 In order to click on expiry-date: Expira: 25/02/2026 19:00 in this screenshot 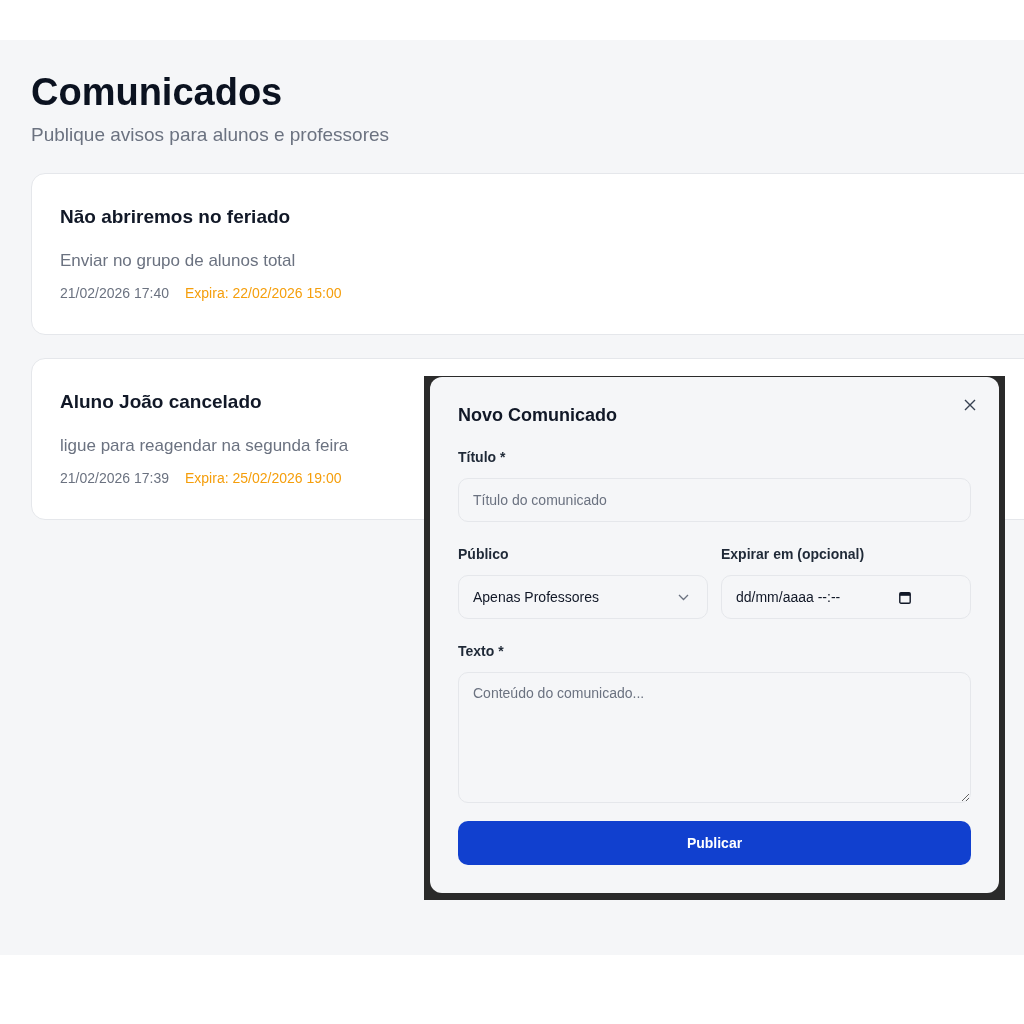, I will do `click(263, 478)`.